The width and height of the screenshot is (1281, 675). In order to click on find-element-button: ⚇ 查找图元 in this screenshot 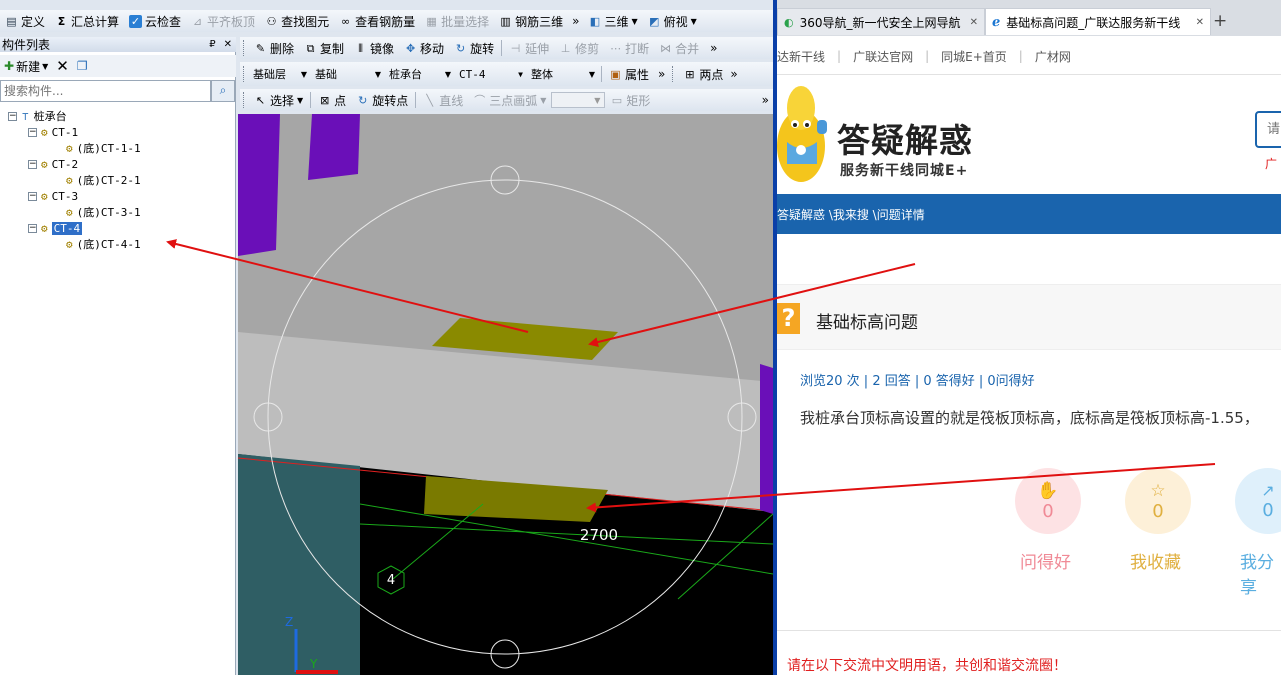, I will do `click(297, 21)`.